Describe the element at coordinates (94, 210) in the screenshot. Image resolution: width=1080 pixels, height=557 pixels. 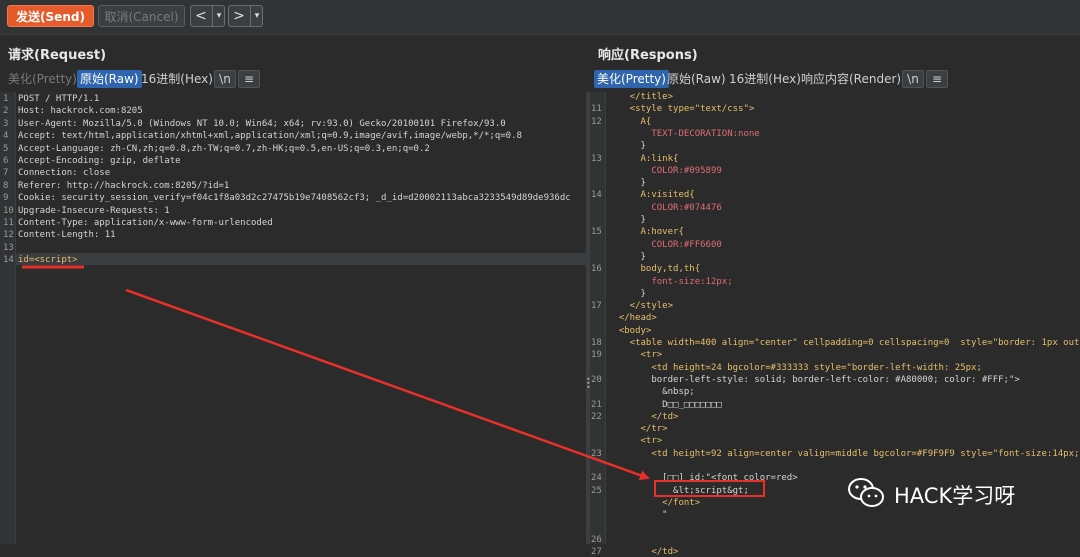
I see `code-line: Upgrade-Insecure-Requests: 1` at that location.